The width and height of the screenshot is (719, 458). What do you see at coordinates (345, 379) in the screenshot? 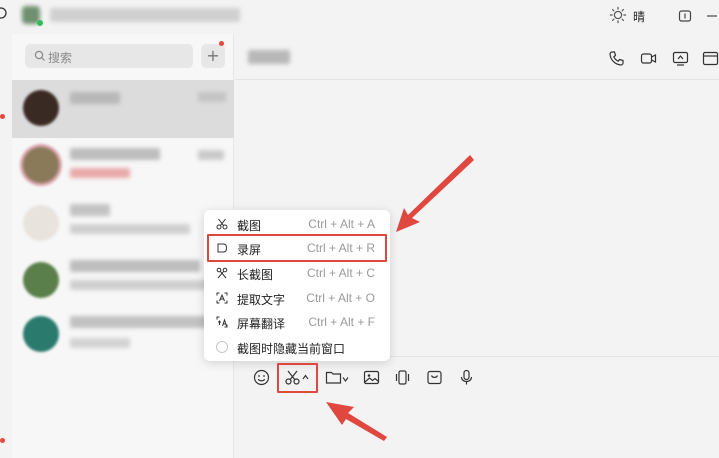
I see `chevron-down-icon` at bounding box center [345, 379].